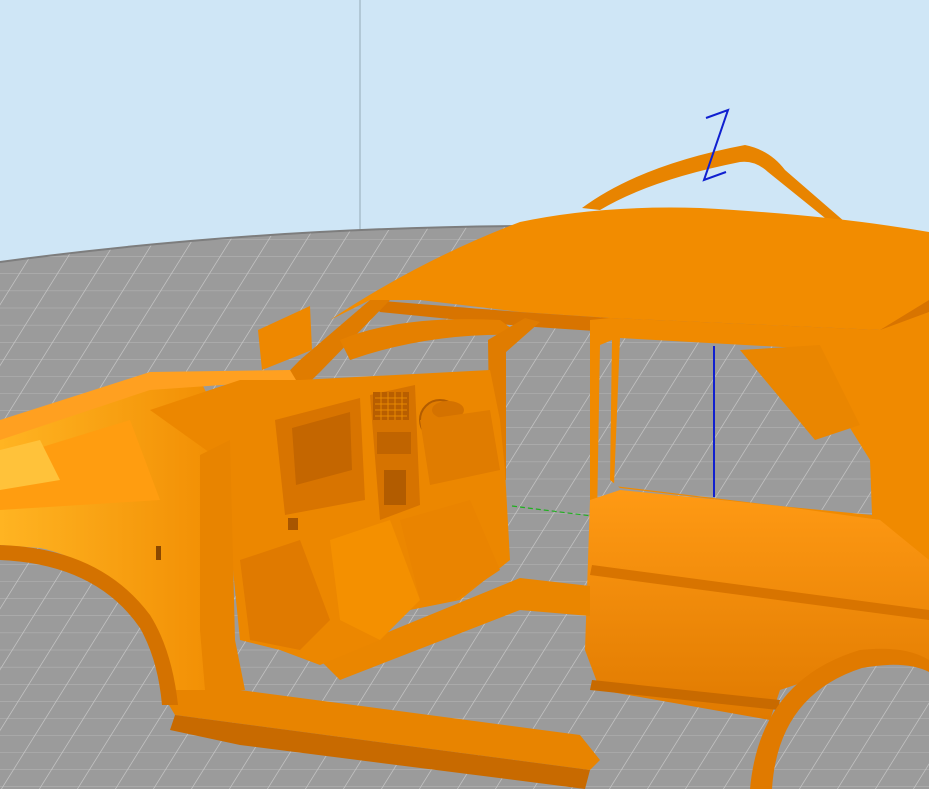 The width and height of the screenshot is (929, 789). Describe the element at coordinates (394, 443) in the screenshot. I see `dash-radio` at that location.